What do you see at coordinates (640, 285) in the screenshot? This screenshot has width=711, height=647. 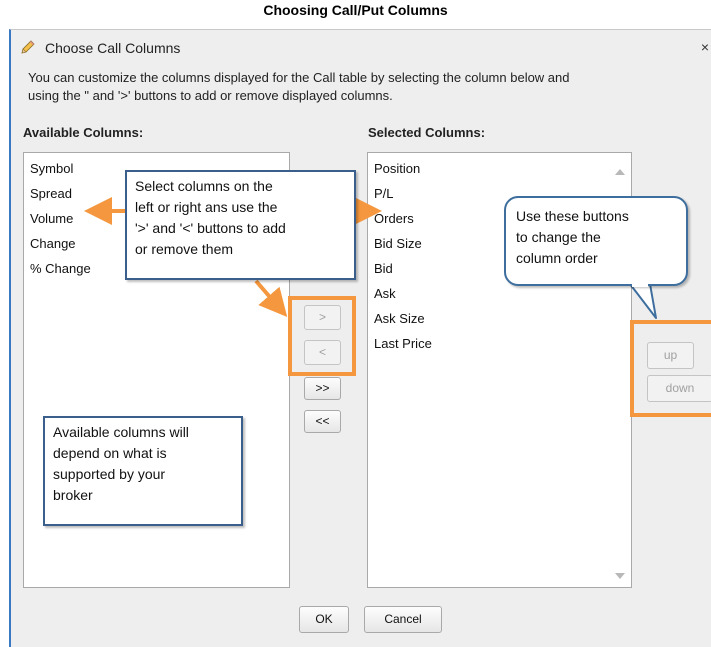 I see `order-callout-tail-cover` at bounding box center [640, 285].